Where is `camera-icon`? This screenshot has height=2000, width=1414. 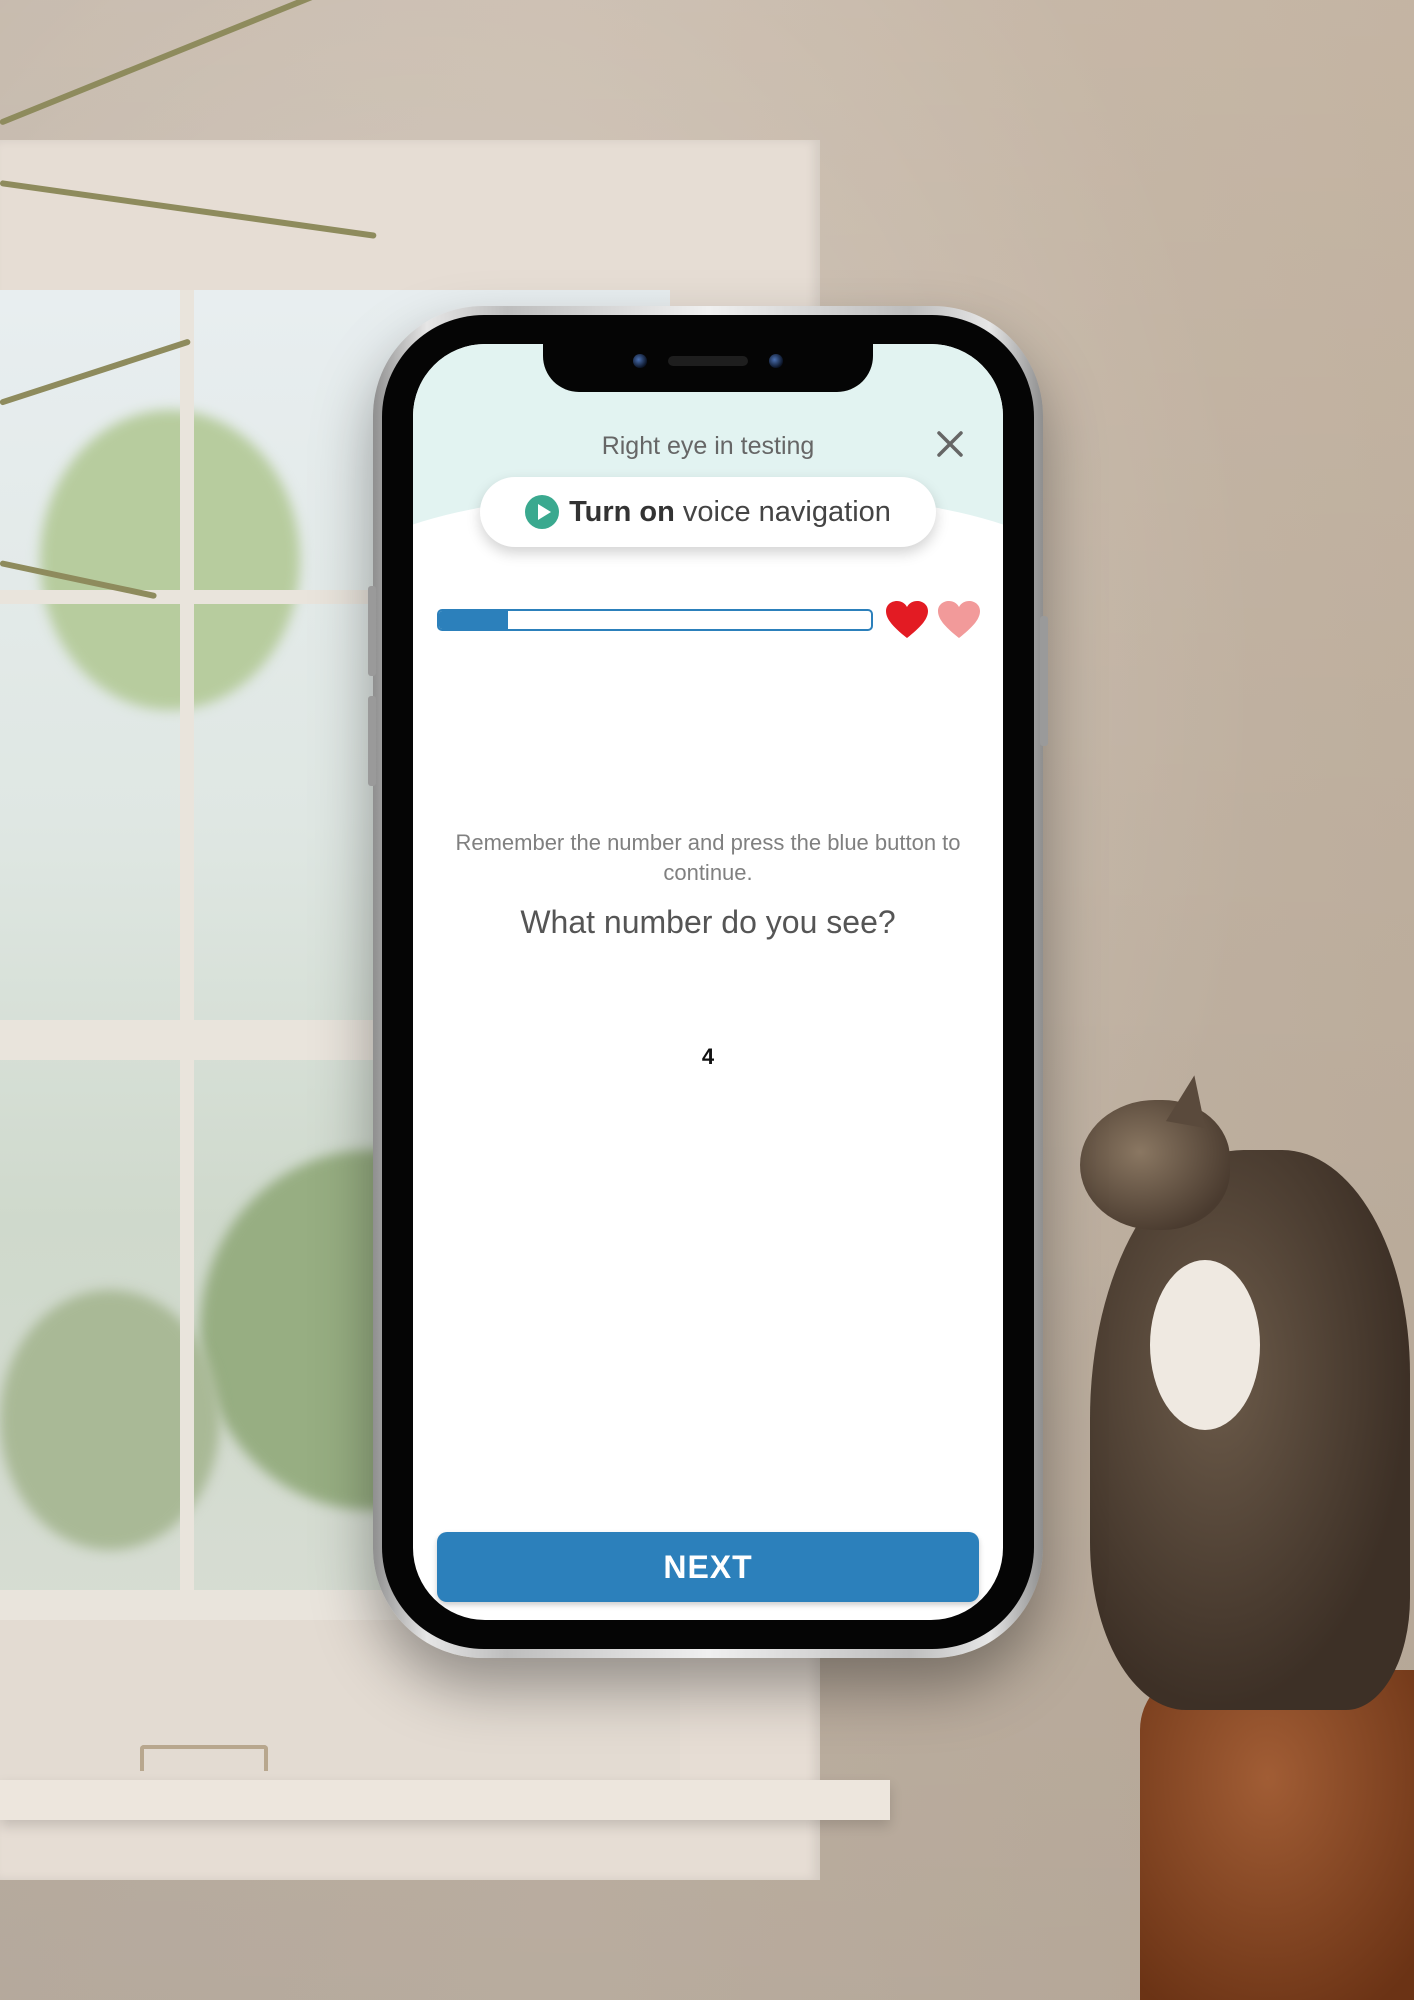 camera-icon is located at coordinates (640, 361).